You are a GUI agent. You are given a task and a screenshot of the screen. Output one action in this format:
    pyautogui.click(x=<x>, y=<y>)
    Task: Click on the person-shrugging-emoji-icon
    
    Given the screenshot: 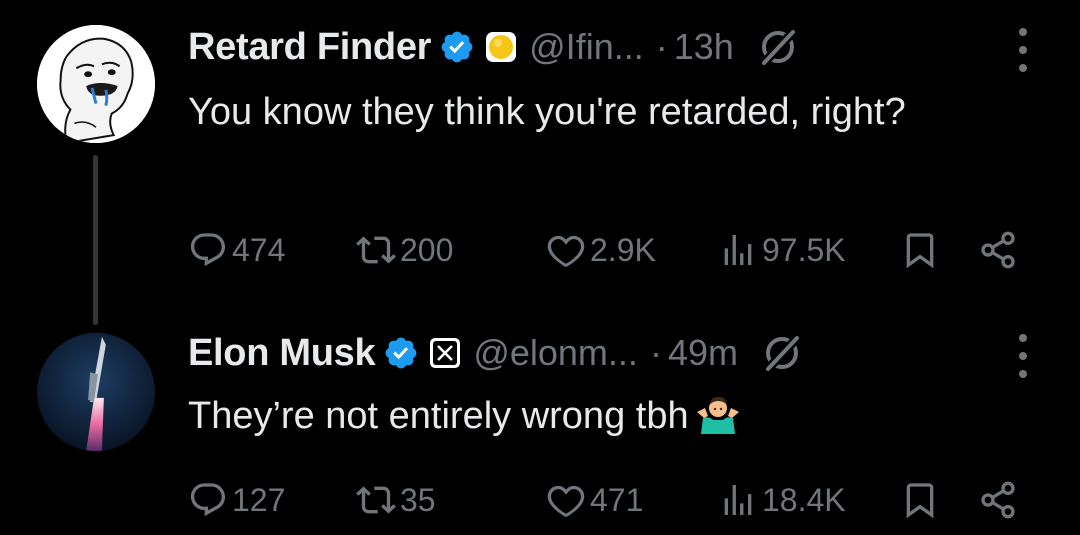 What is the action you would take?
    pyautogui.click(x=718, y=413)
    